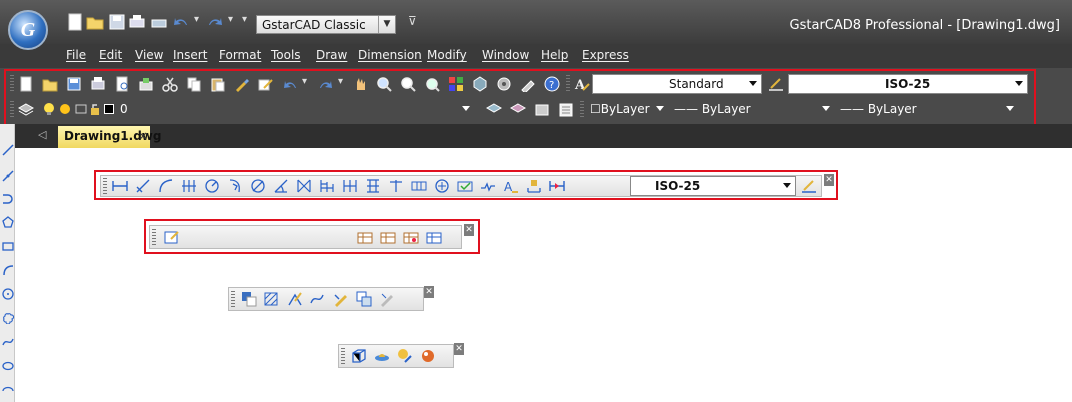  I want to click on application-menu-button: G, so click(28, 30).